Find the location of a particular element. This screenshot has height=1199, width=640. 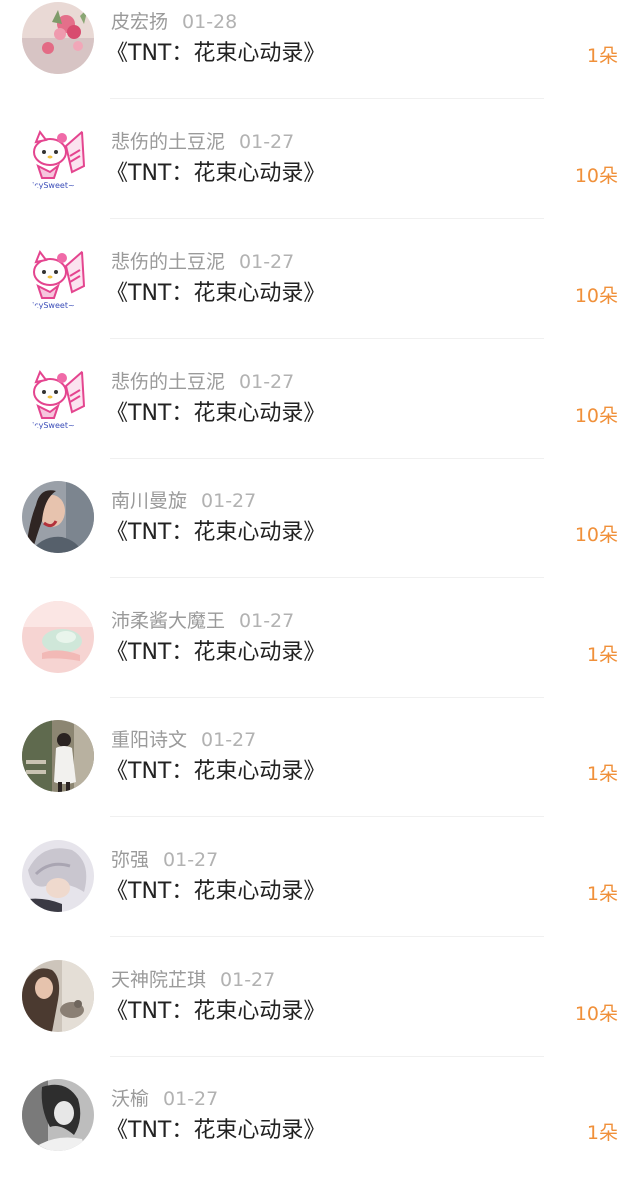

sender-line: 沛柔酱大魔王 01-27 is located at coordinates (202, 621).